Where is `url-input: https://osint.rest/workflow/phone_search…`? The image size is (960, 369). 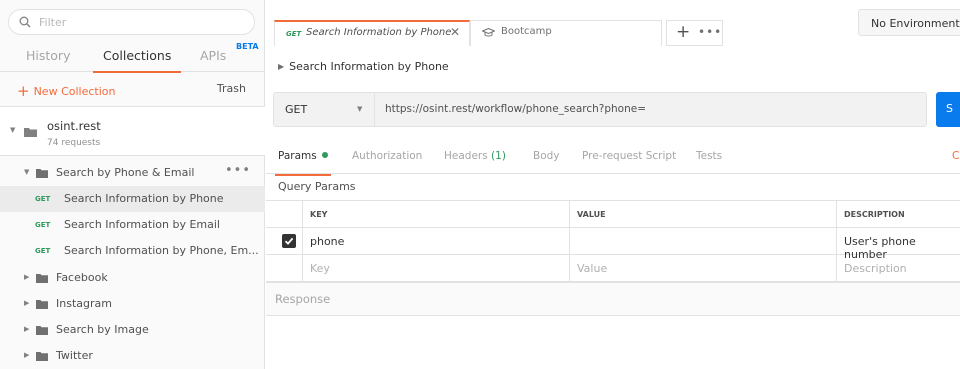
url-input: https://osint.rest/workflow/phone_search… is located at coordinates (515, 109).